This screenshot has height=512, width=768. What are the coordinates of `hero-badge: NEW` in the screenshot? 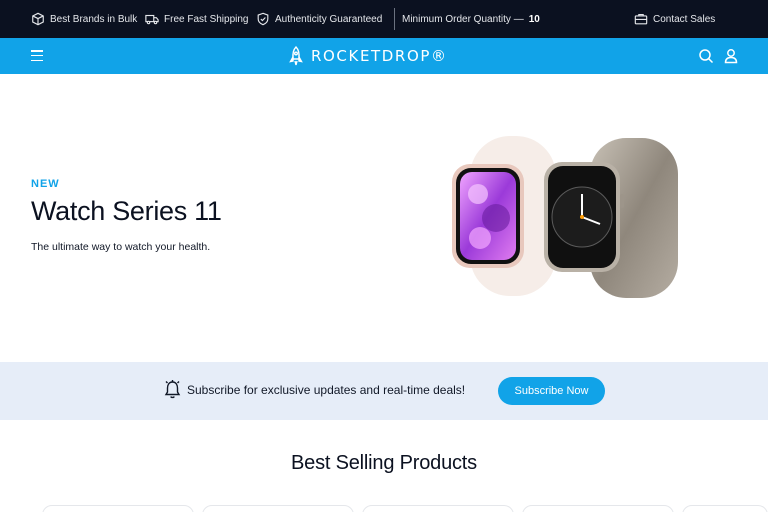 It's located at (45, 184).